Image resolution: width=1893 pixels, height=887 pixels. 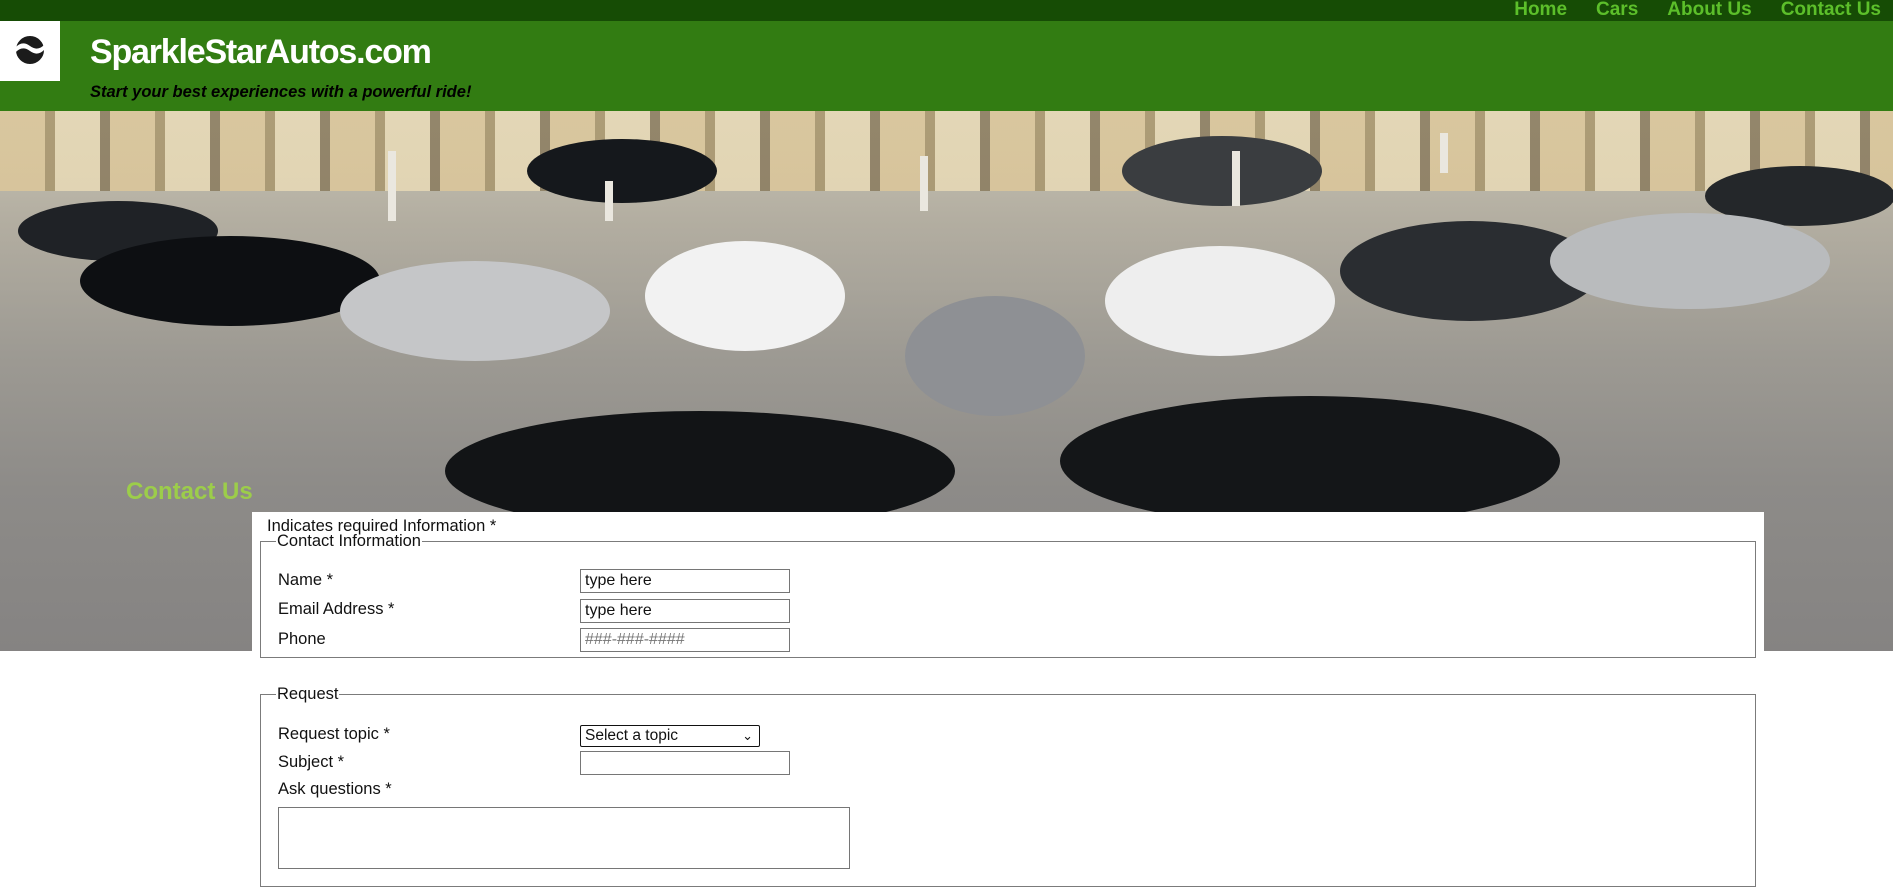 What do you see at coordinates (632, 735) in the screenshot?
I see `request-topic-selected: Select a topic` at bounding box center [632, 735].